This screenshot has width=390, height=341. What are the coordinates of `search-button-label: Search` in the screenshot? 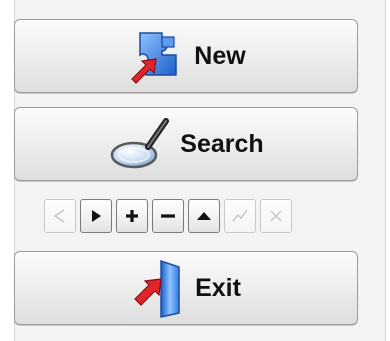 It's located at (222, 143).